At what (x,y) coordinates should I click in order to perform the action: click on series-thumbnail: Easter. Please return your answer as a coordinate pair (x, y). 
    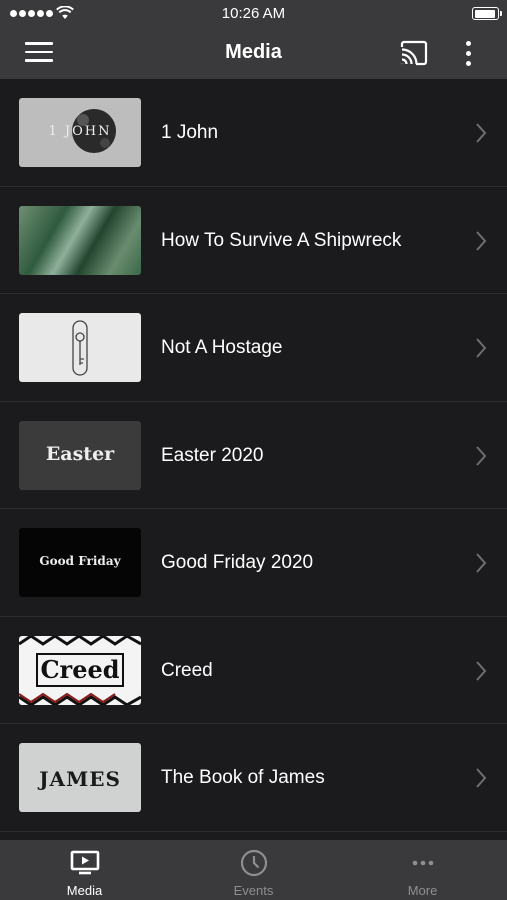
    Looking at the image, I should click on (80, 455).